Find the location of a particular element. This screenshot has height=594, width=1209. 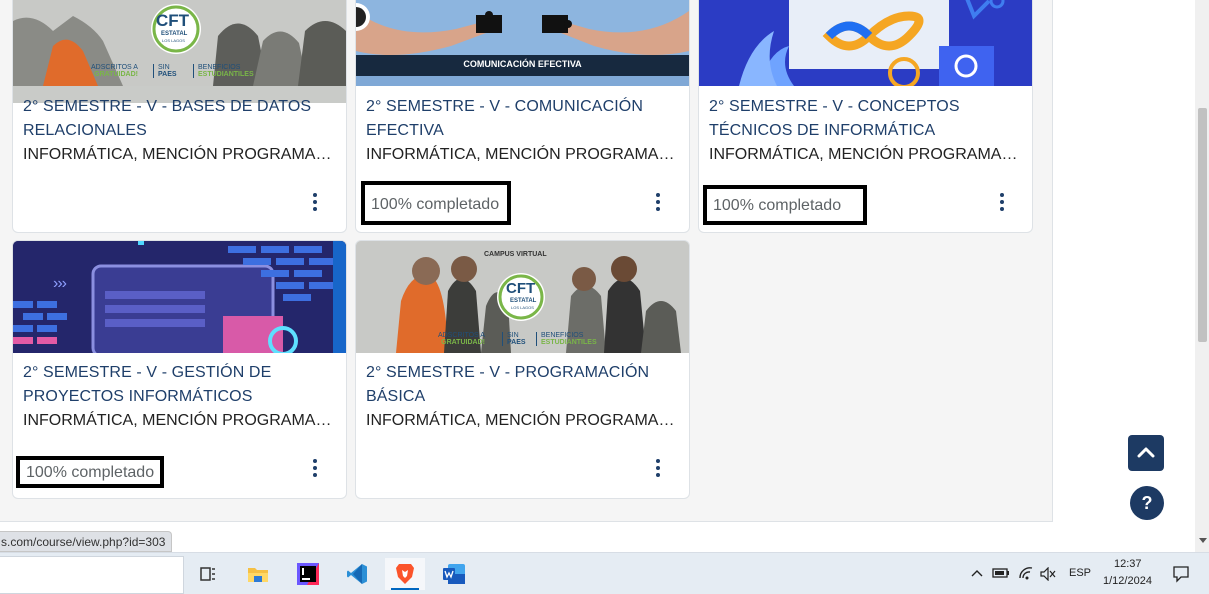

course-image: ››› is located at coordinates (179, 297).